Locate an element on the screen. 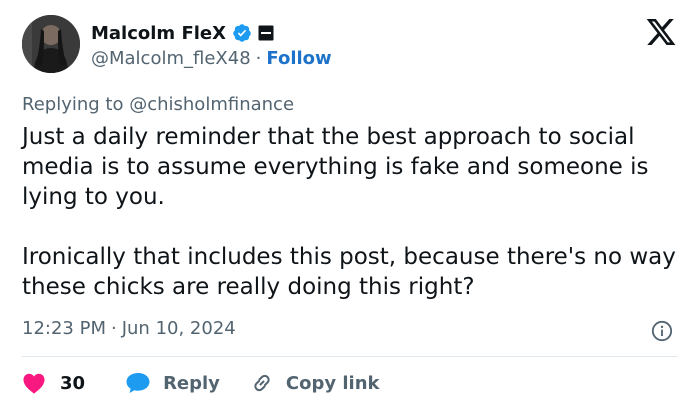  replying-prefix: Replying to is located at coordinates (73, 104).